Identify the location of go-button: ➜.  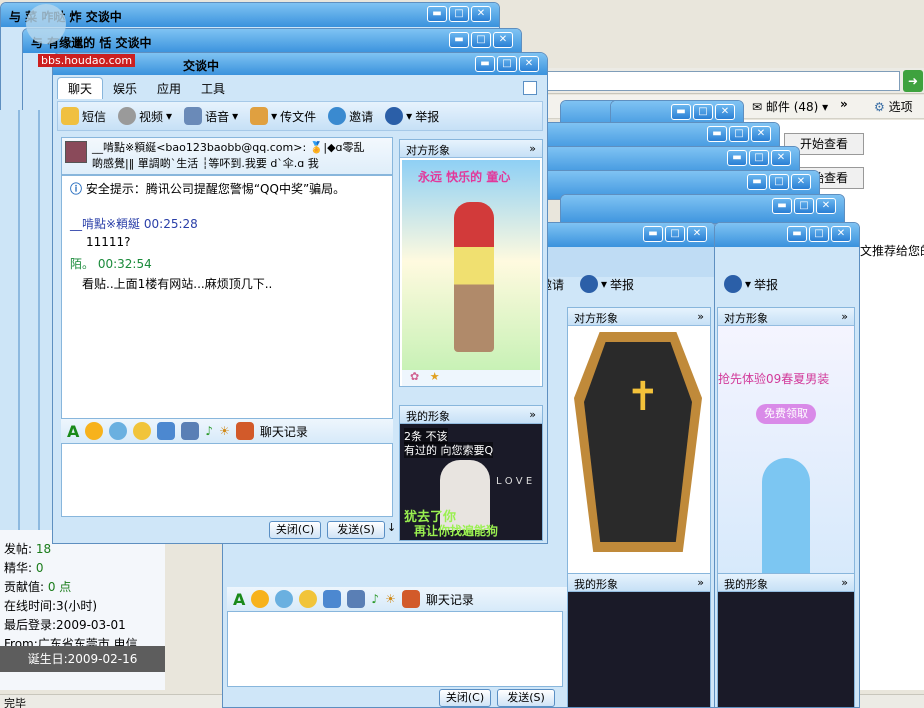
(913, 81).